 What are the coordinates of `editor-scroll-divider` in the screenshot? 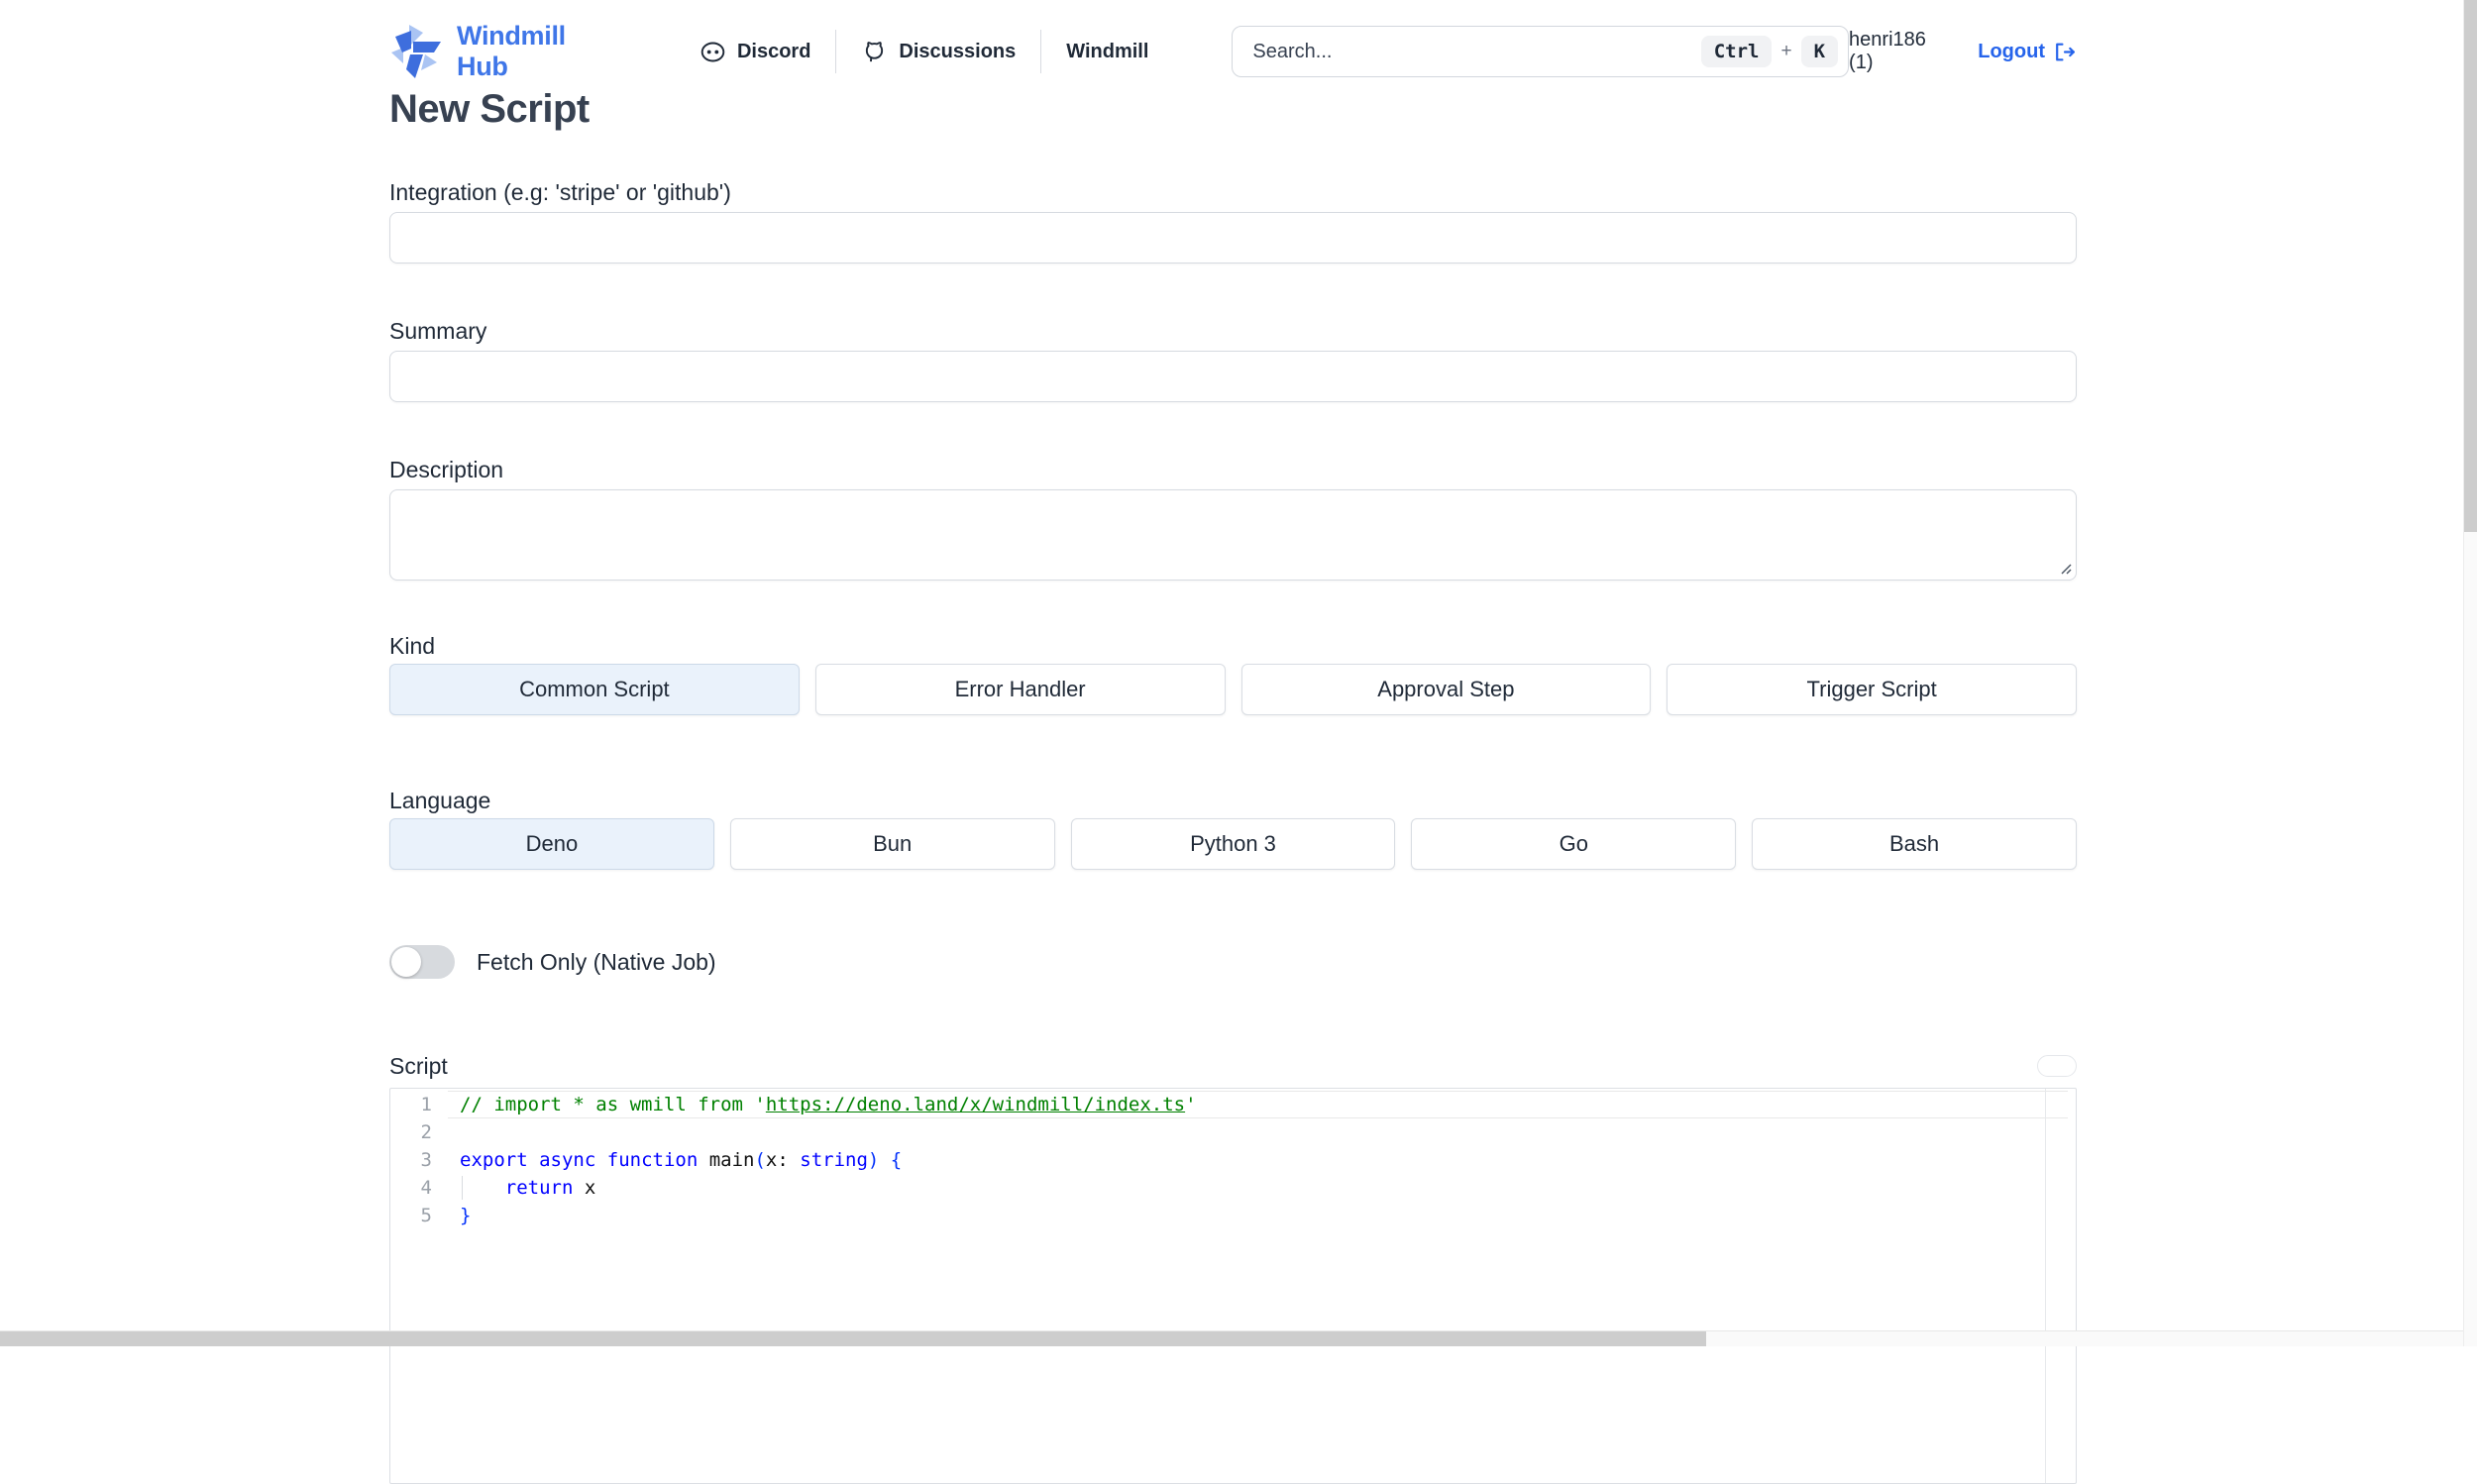 It's located at (2046, 1286).